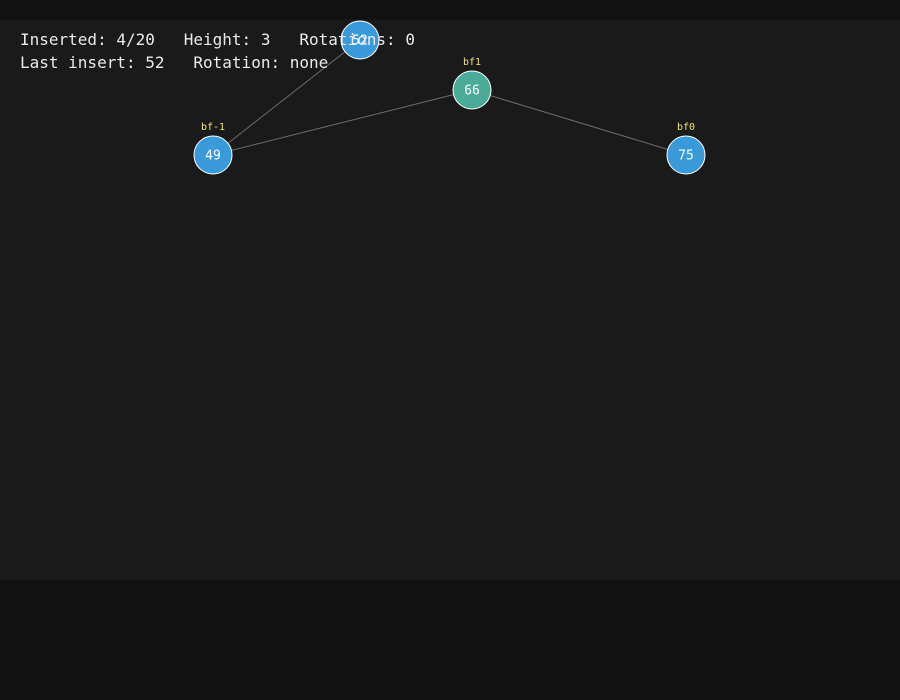  Describe the element at coordinates (686, 156) in the screenshot. I see `node-value: 75` at that location.